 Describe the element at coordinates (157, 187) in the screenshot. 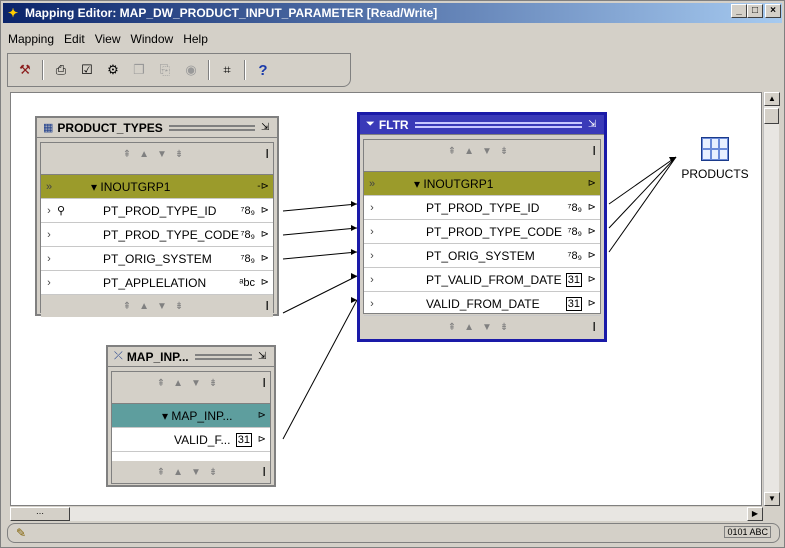

I see `group-row: » ▾ INOUTGRP1 -⊳` at that location.